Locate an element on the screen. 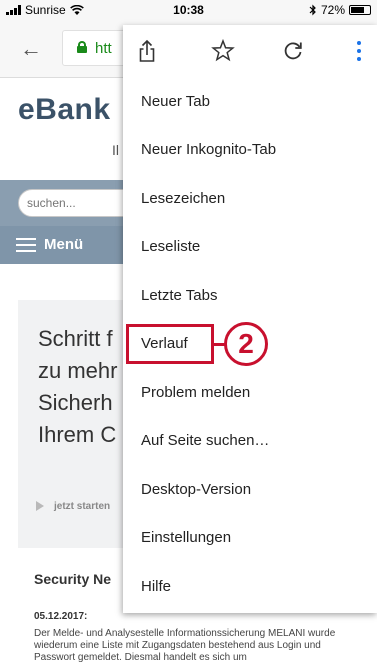  hero-start-link: jetzt starten is located at coordinates (73, 506).